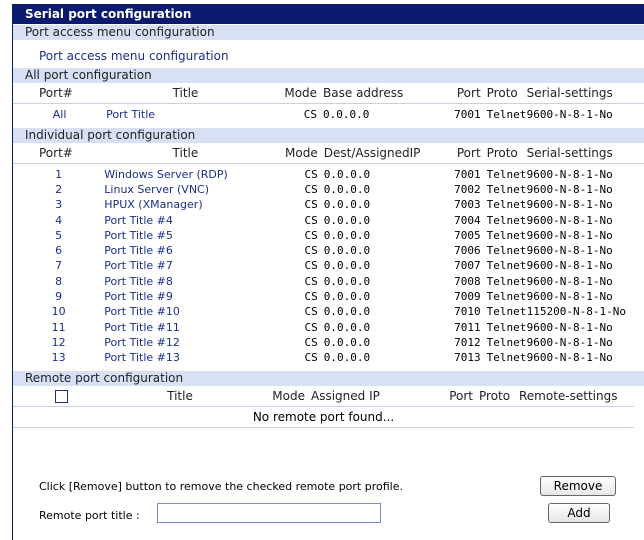  I want to click on port-number-link: 3, so click(58, 205).